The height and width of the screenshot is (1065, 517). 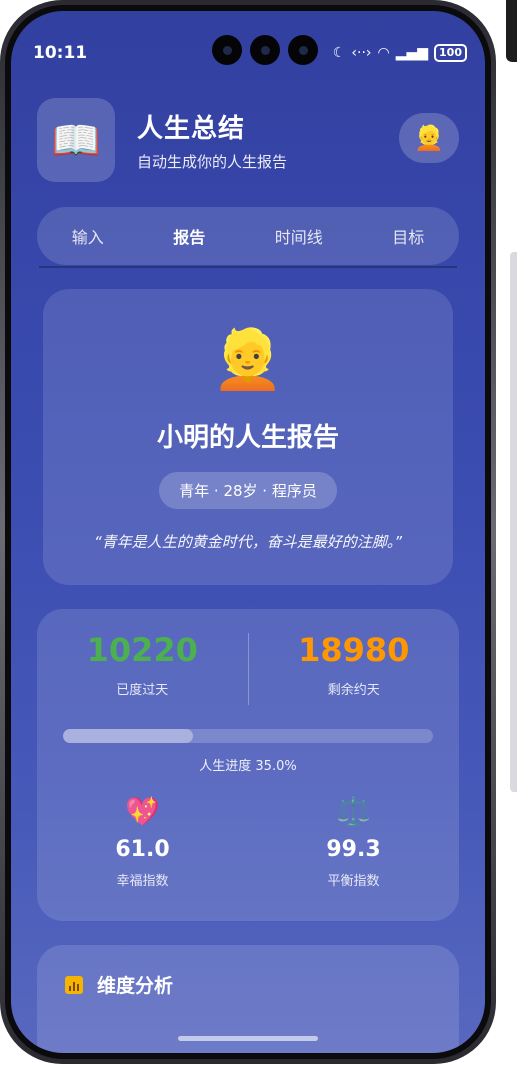 I want to click on happiness-index: 💖 61.0 幸福指数, so click(x=142, y=842).